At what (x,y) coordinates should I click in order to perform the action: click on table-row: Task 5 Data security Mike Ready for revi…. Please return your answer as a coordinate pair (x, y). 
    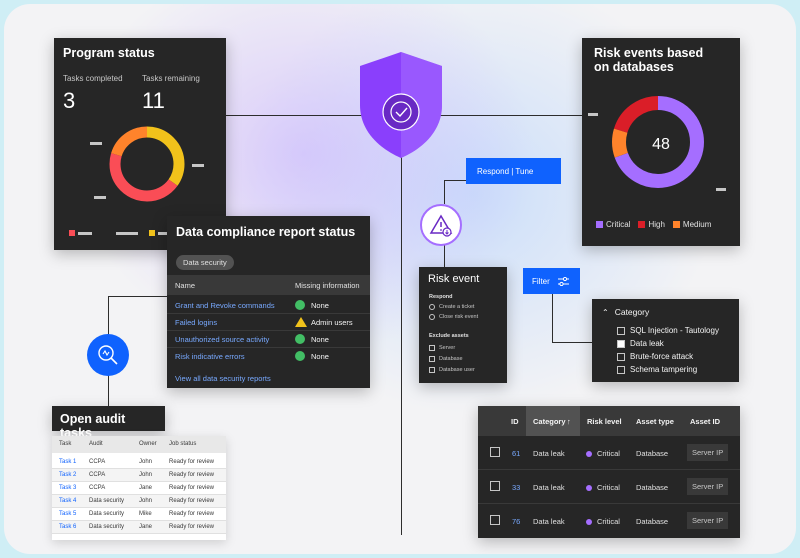
    Looking at the image, I should click on (139, 514).